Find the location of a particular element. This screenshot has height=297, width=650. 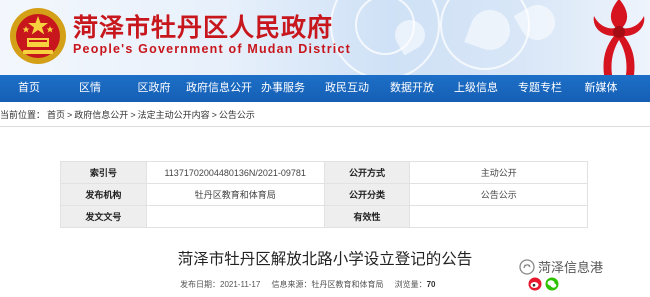

publish-date: 2021-11-17 is located at coordinates (240, 284).